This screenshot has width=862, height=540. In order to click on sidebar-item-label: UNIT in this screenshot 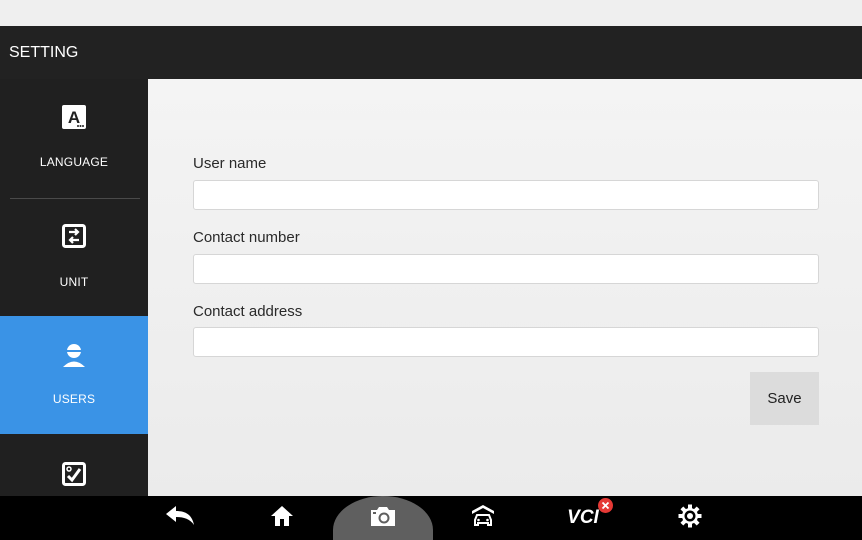, I will do `click(74, 282)`.